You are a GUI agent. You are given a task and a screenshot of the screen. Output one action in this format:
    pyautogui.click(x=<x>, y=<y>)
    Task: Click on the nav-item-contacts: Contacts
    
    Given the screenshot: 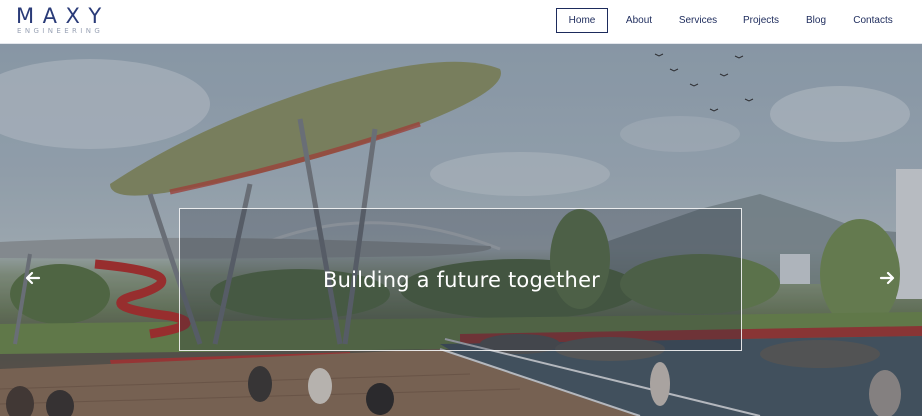 What is the action you would take?
    pyautogui.click(x=873, y=20)
    